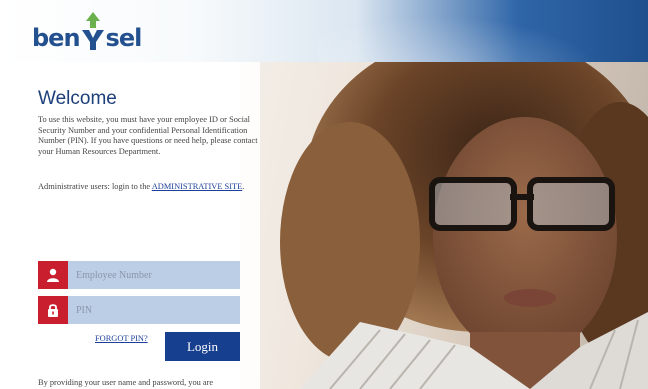  What do you see at coordinates (77, 98) in the screenshot?
I see `welcome-heading: Welcome` at bounding box center [77, 98].